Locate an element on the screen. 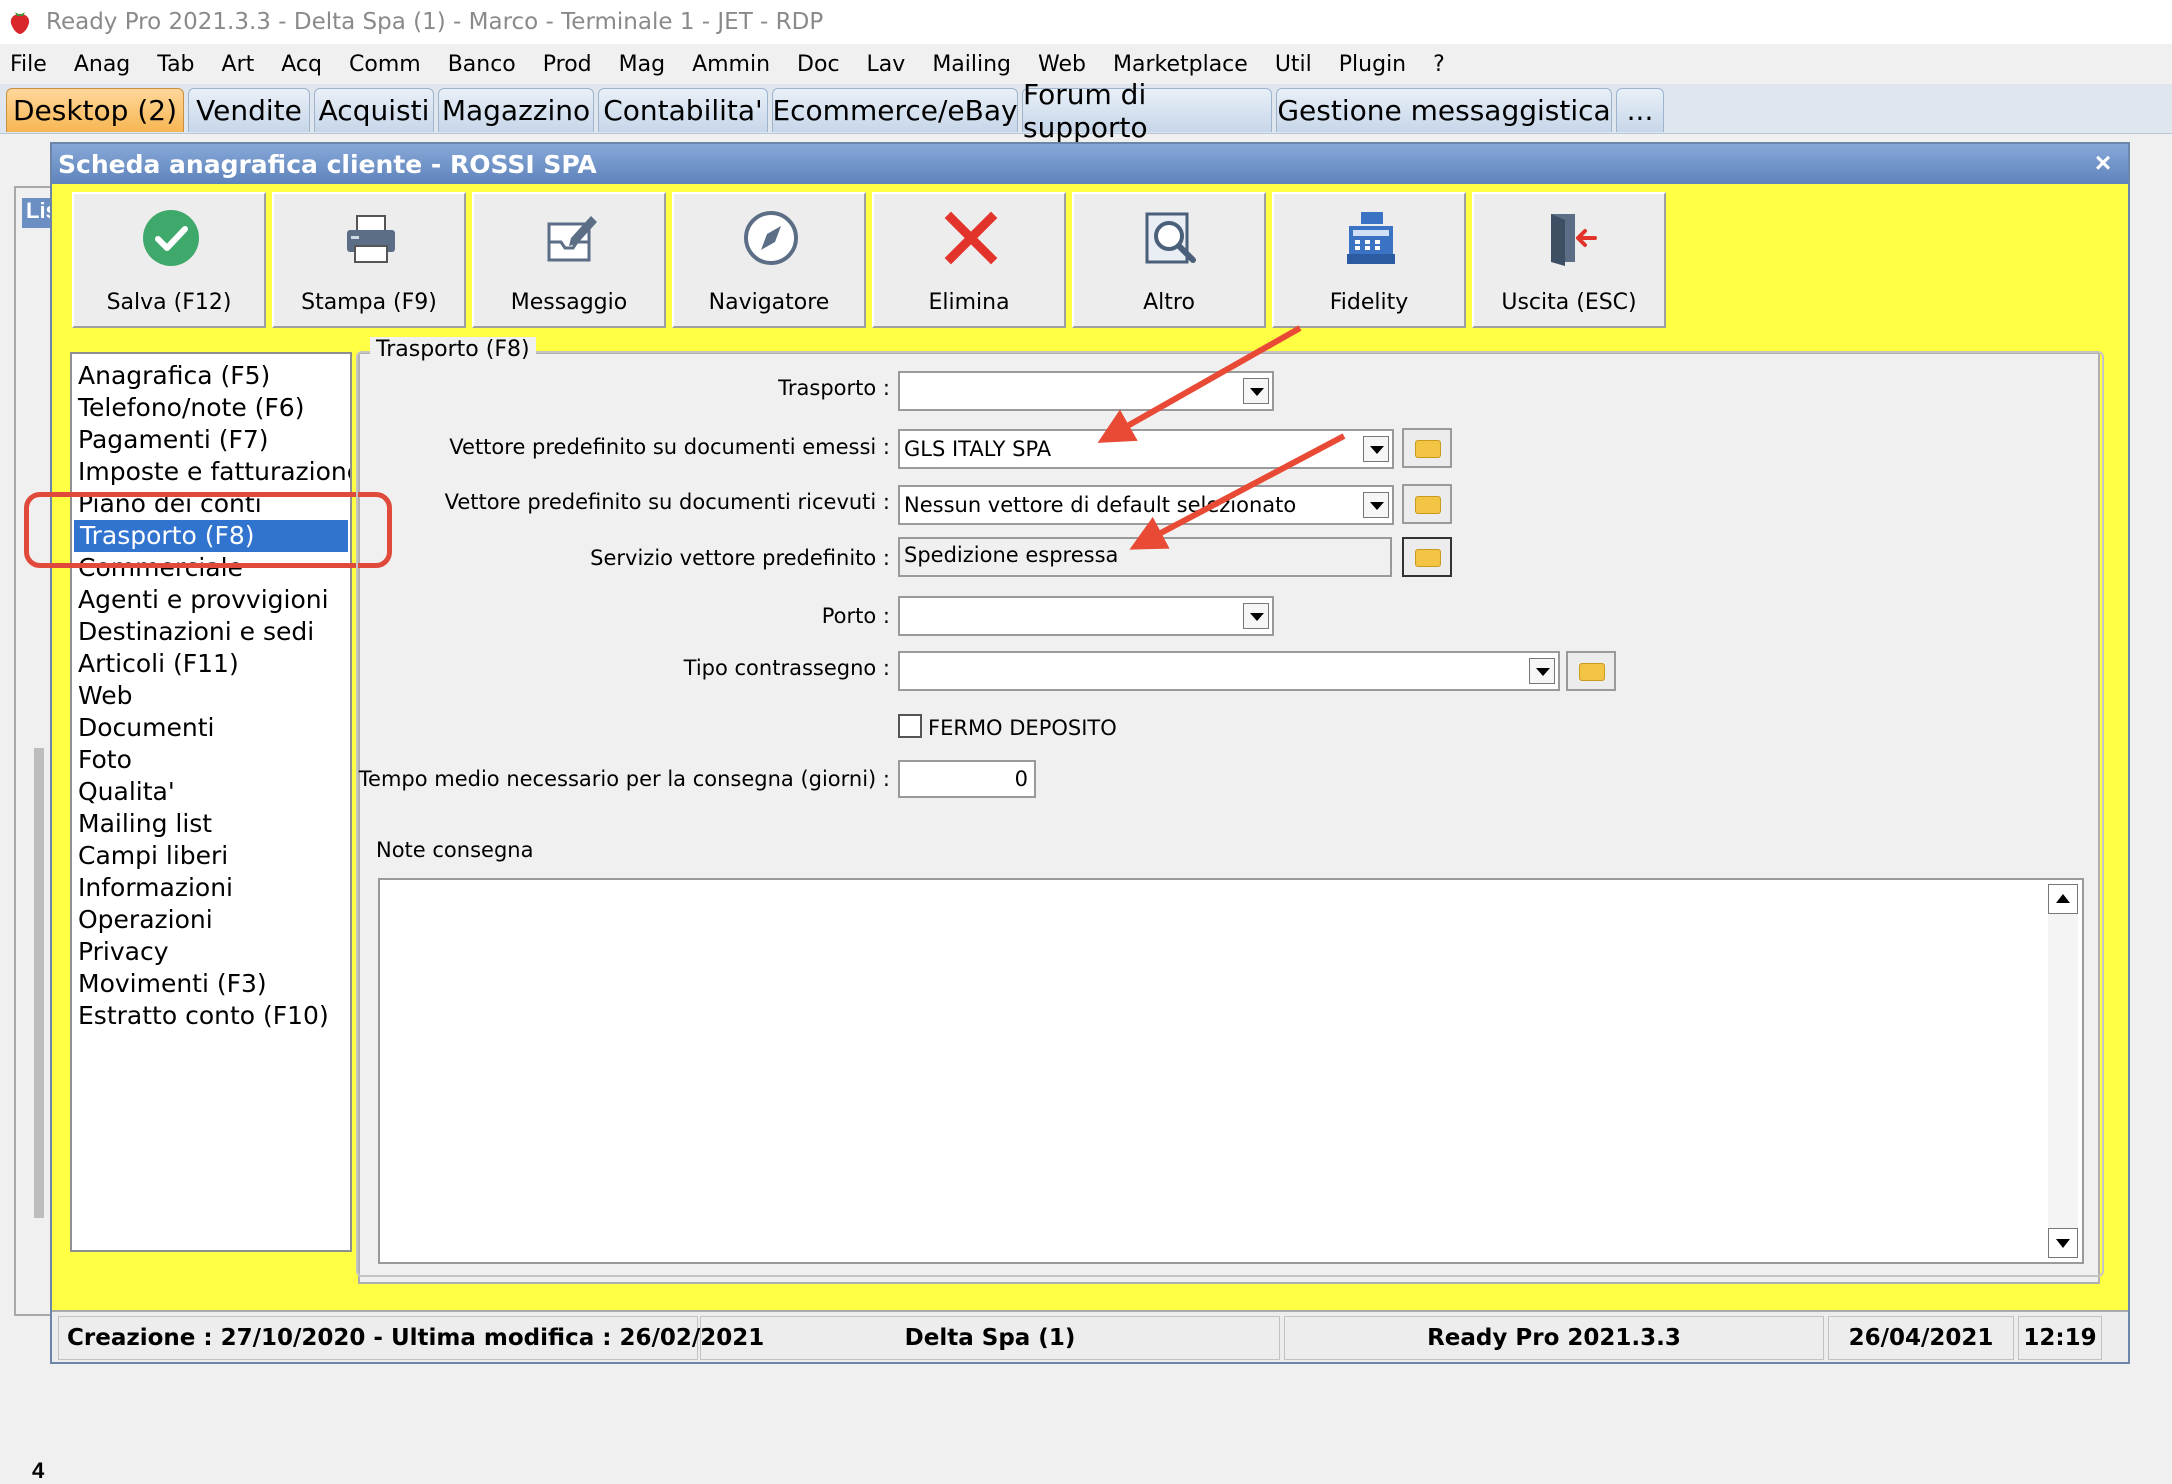  menu-web: Web is located at coordinates (1062, 64).